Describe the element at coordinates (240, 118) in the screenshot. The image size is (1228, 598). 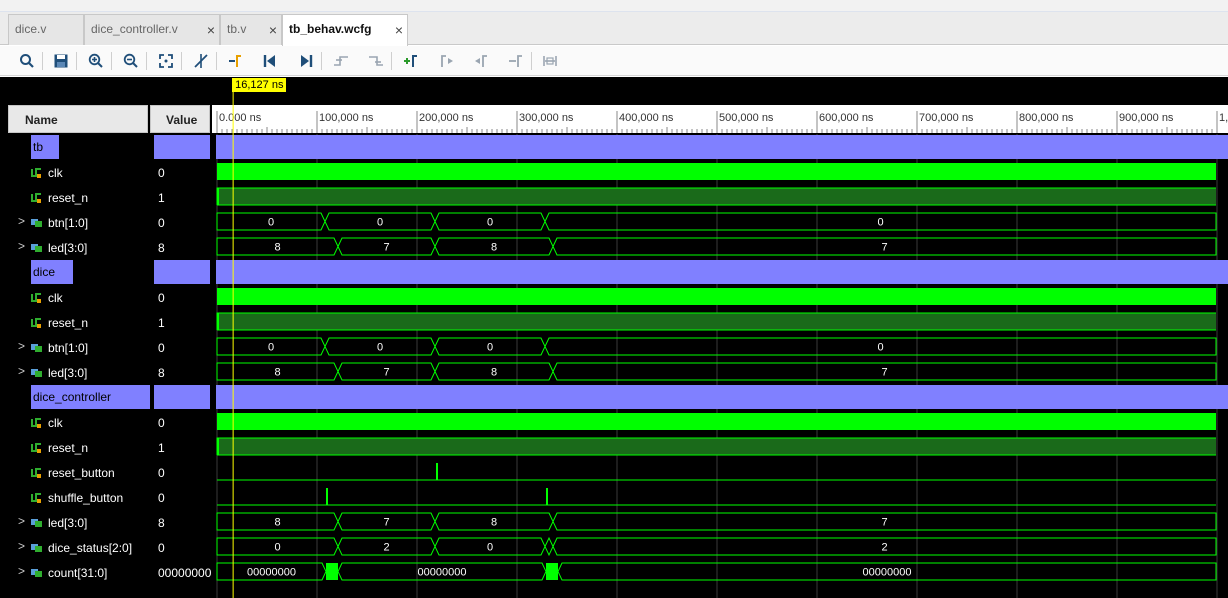
I see `tick-label: 0.000 ns` at that location.